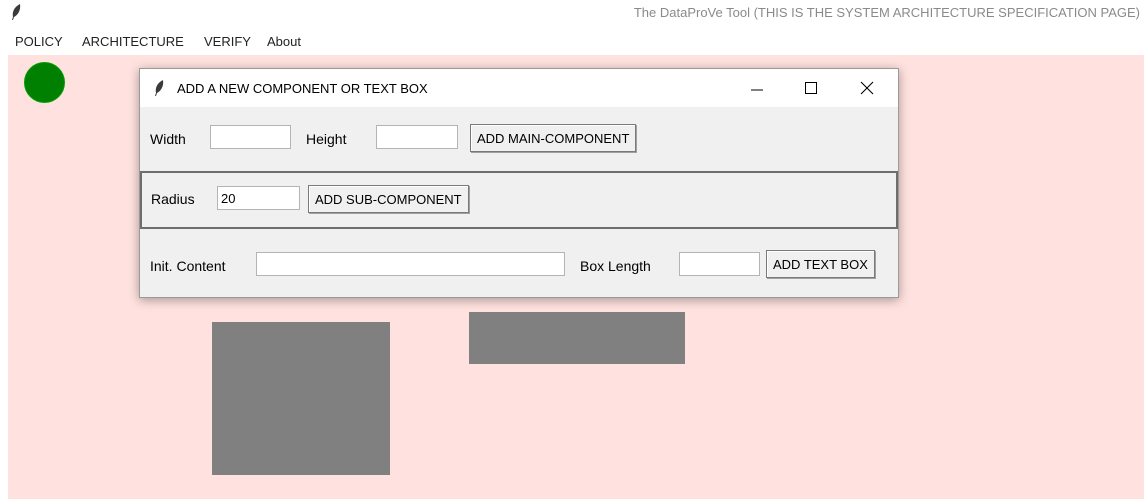 This screenshot has height=499, width=1144. What do you see at coordinates (173, 199) in the screenshot?
I see `radius-label: Radius` at bounding box center [173, 199].